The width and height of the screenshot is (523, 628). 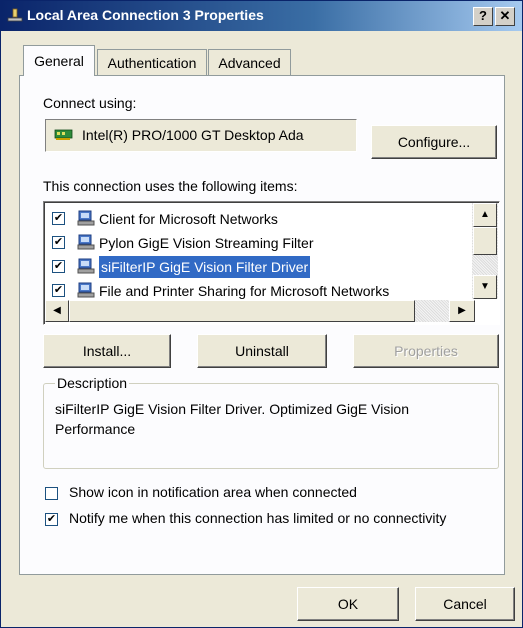 I want to click on properties-button: Properties, so click(x=426, y=351).